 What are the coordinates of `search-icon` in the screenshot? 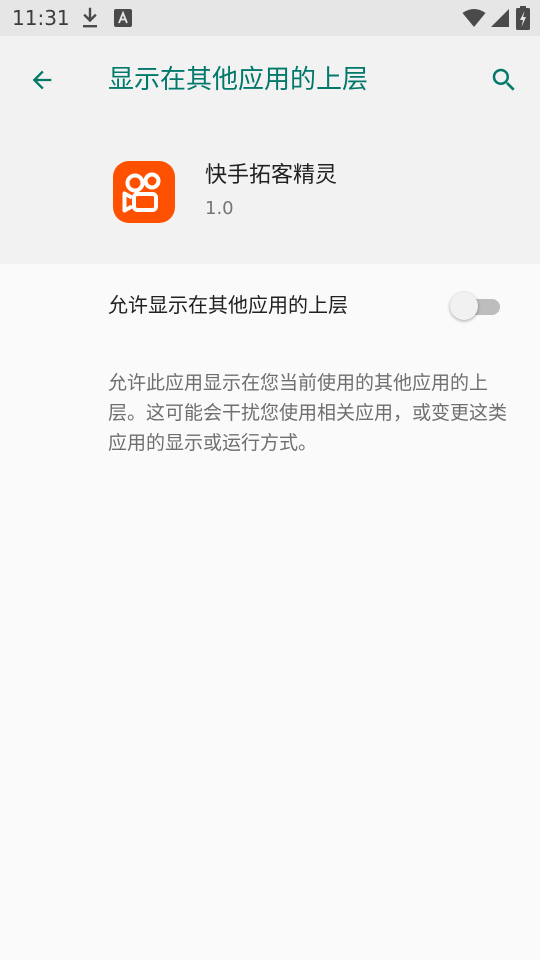 It's located at (503, 79).